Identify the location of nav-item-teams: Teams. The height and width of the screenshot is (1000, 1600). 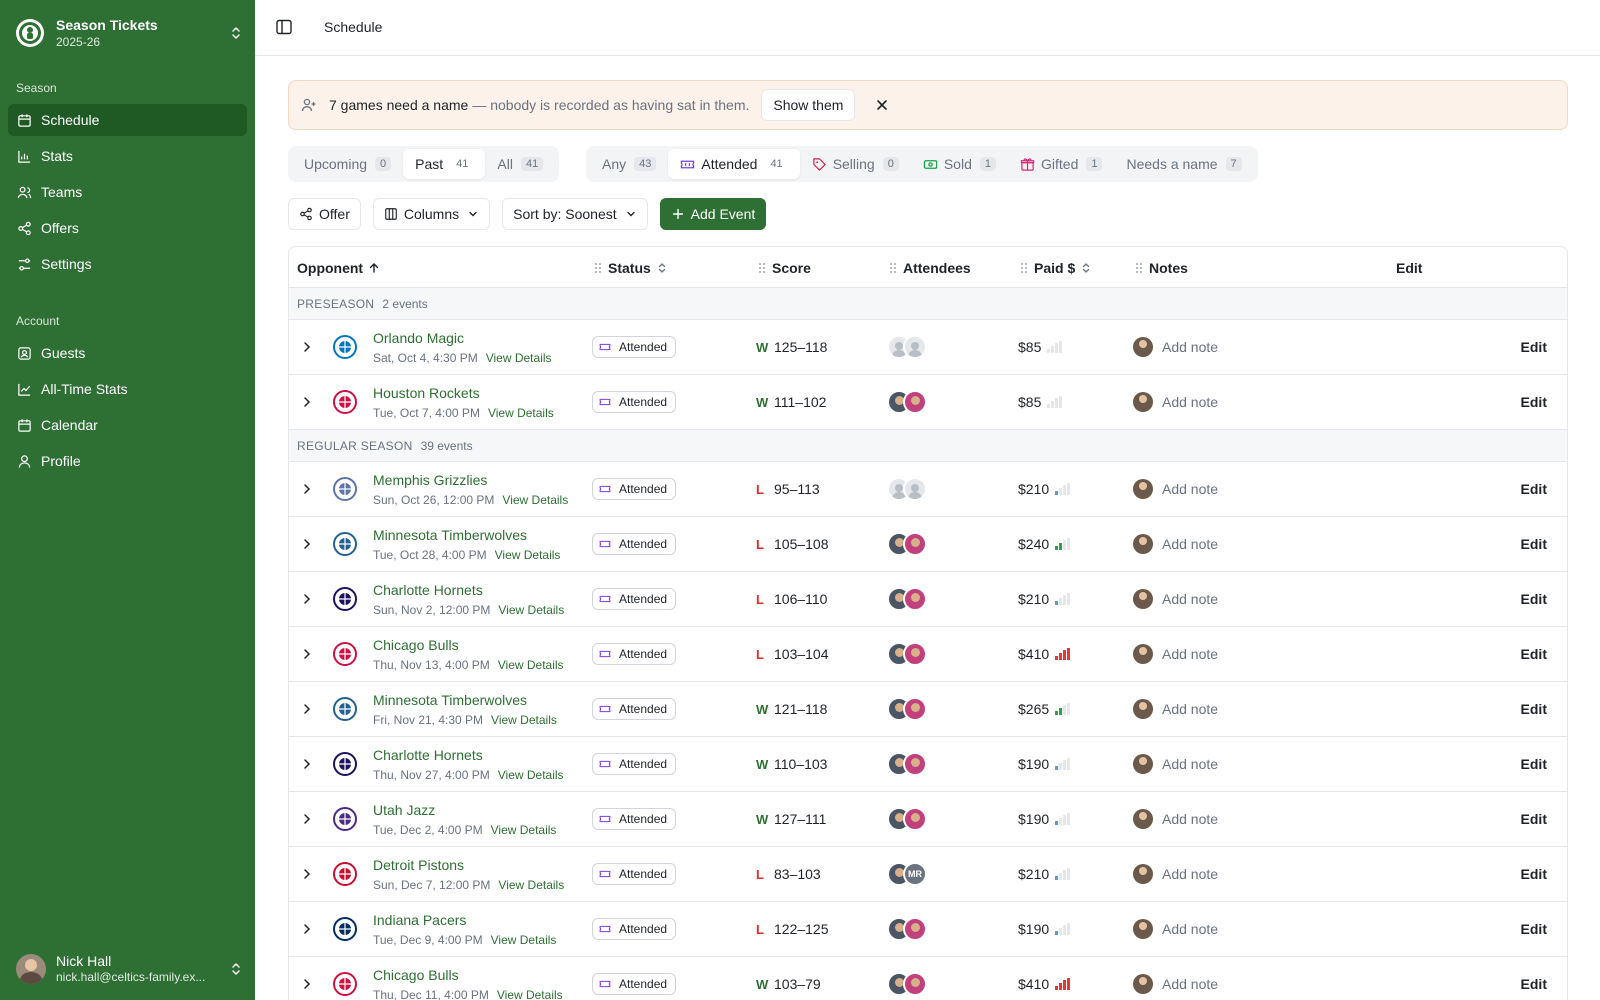
(127, 192).